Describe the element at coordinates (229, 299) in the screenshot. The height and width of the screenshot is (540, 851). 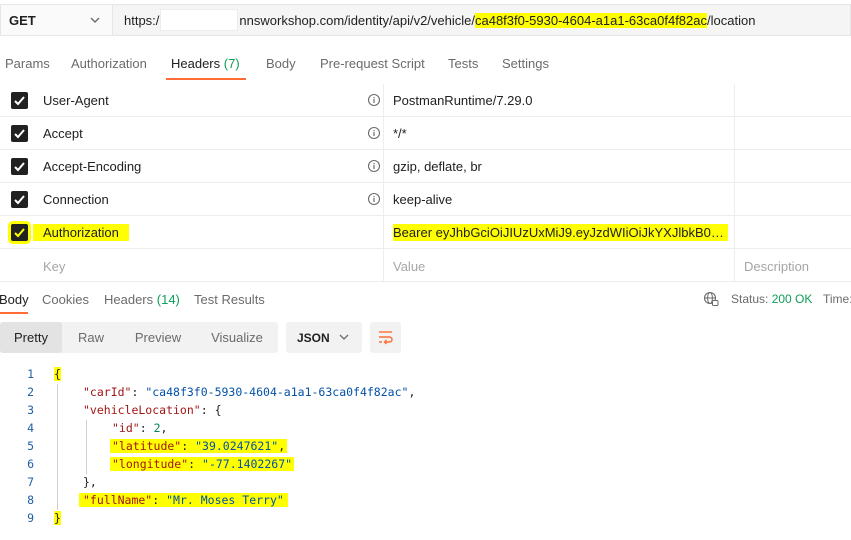
I see `tab-test-results: Test Results` at that location.